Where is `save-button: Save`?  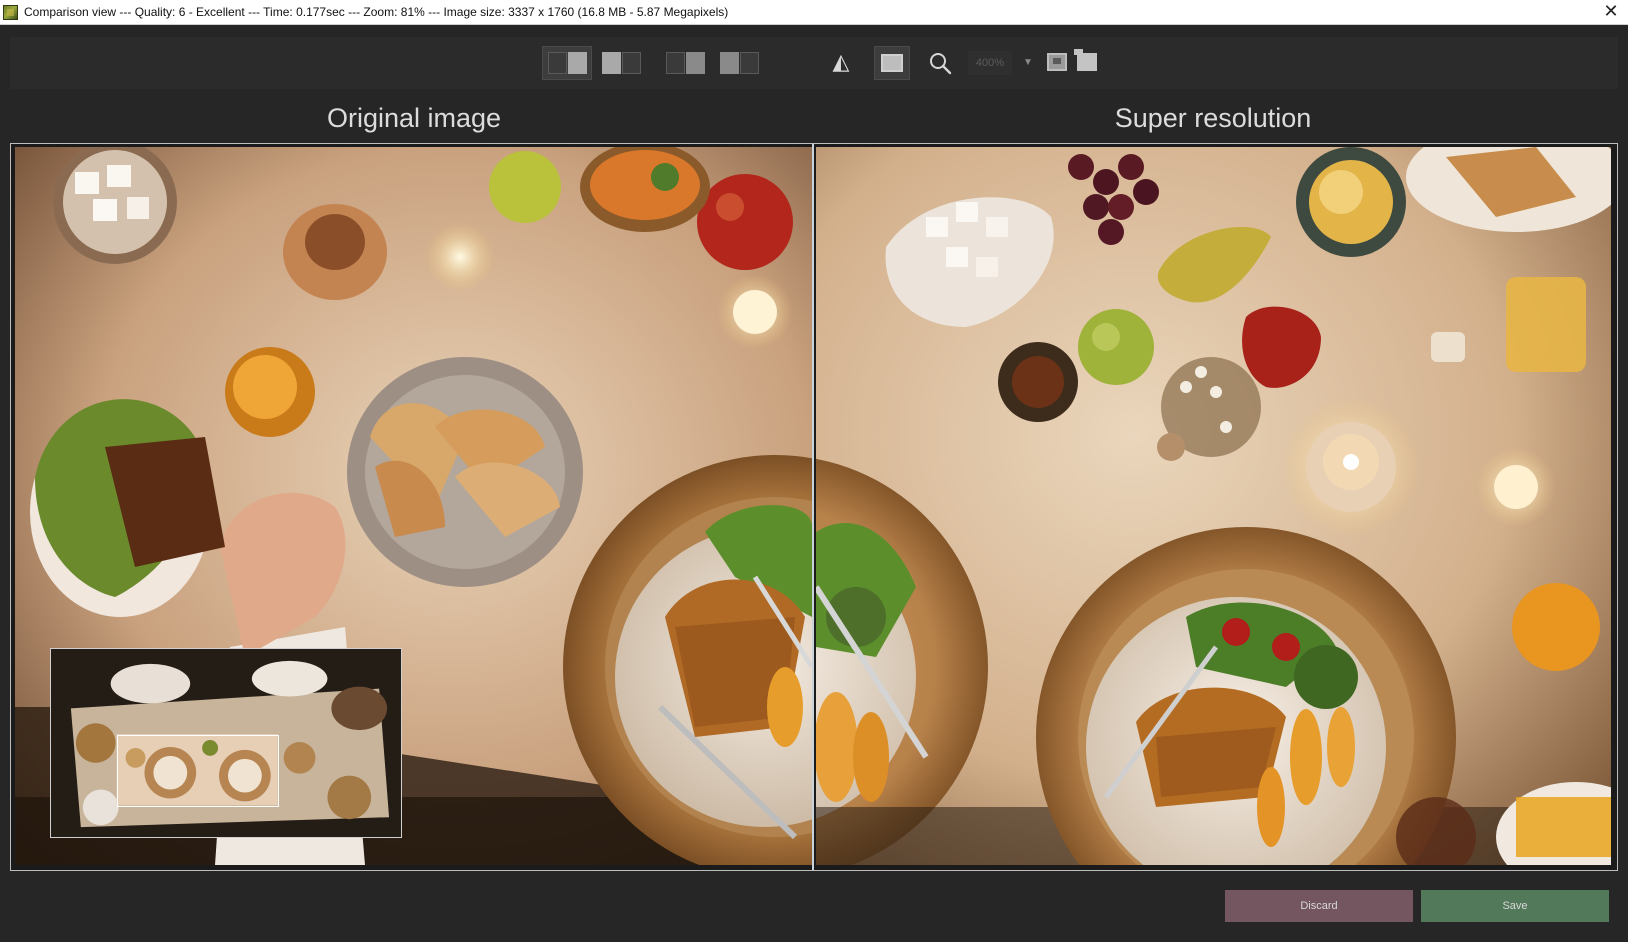 save-button: Save is located at coordinates (1515, 906).